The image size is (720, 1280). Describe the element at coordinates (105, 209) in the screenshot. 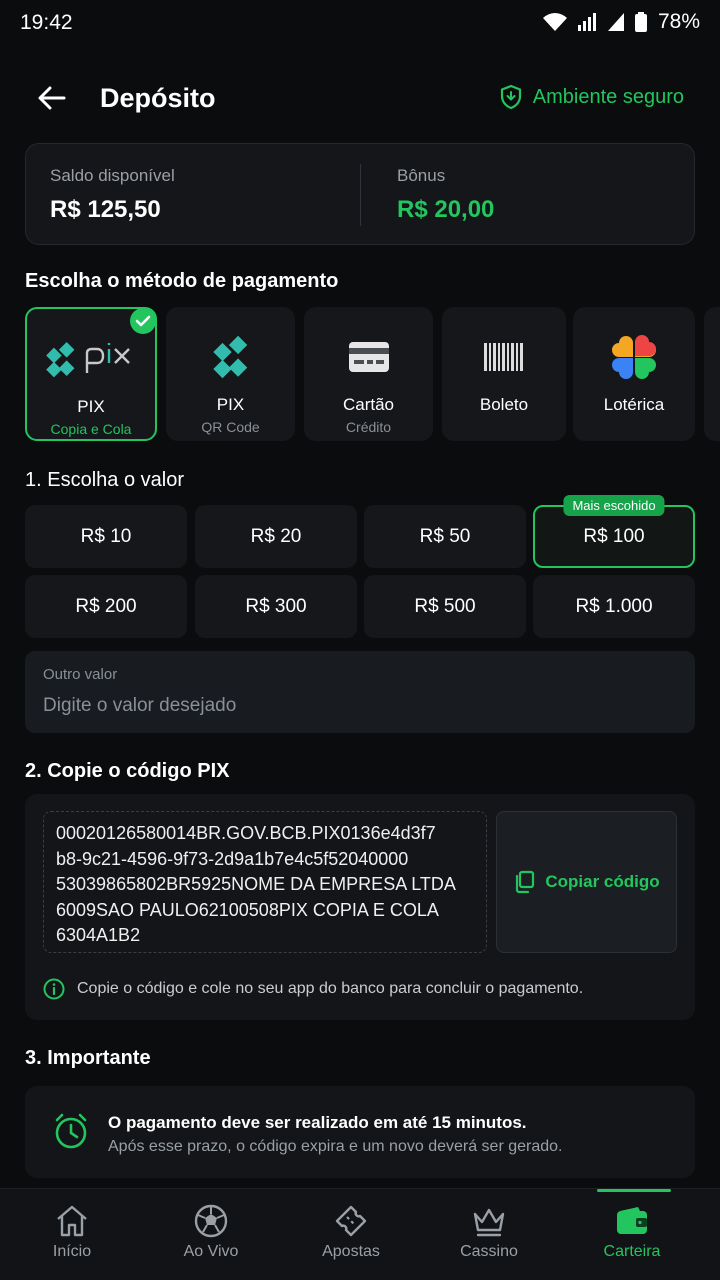

I see `available-value: R$ 125,50` at that location.